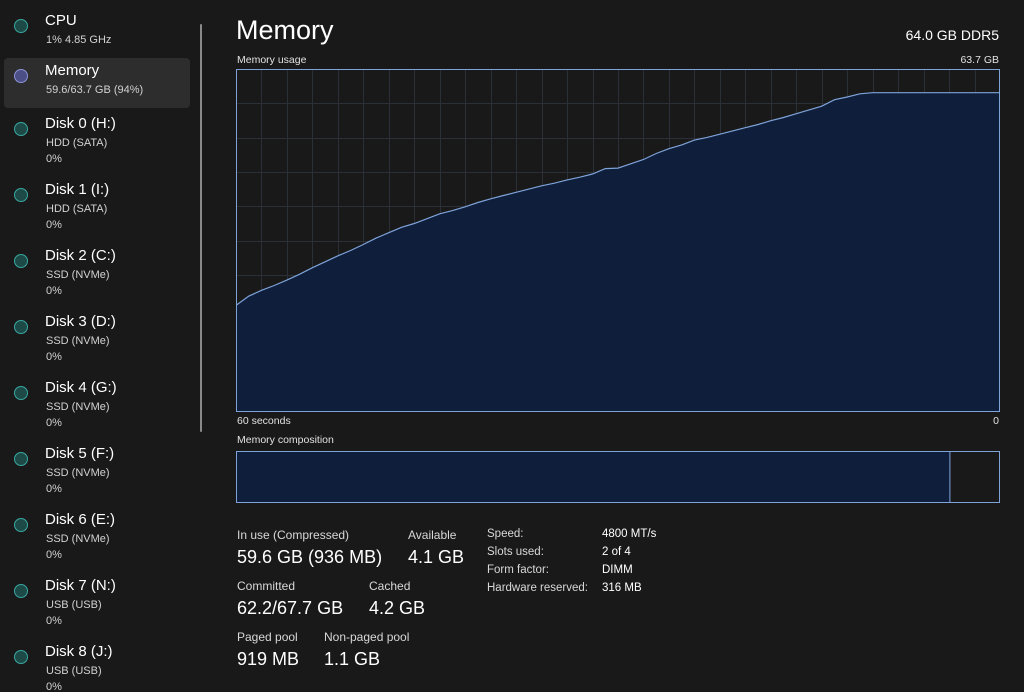 This screenshot has width=1024, height=692. Describe the element at coordinates (268, 659) in the screenshot. I see `paged-pool-value: 919 MB` at that location.